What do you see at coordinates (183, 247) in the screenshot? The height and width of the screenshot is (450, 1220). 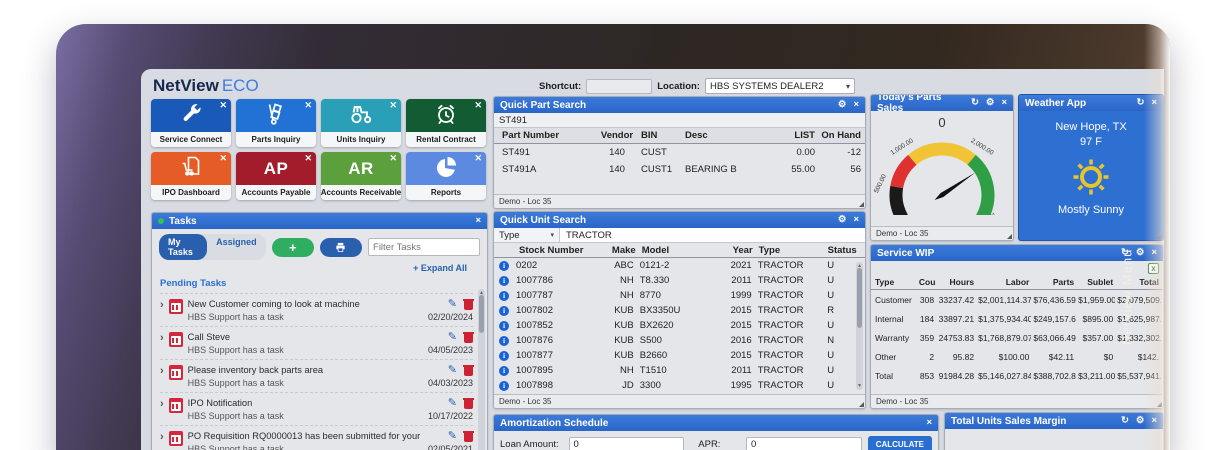 I see `tab-my-tasks: My Tasks` at bounding box center [183, 247].